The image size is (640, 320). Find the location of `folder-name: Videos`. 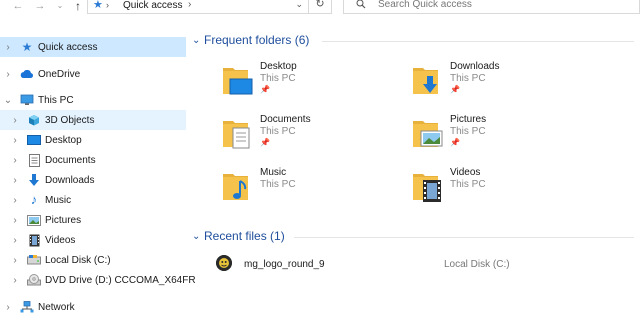

folder-name: Videos is located at coordinates (465, 172).